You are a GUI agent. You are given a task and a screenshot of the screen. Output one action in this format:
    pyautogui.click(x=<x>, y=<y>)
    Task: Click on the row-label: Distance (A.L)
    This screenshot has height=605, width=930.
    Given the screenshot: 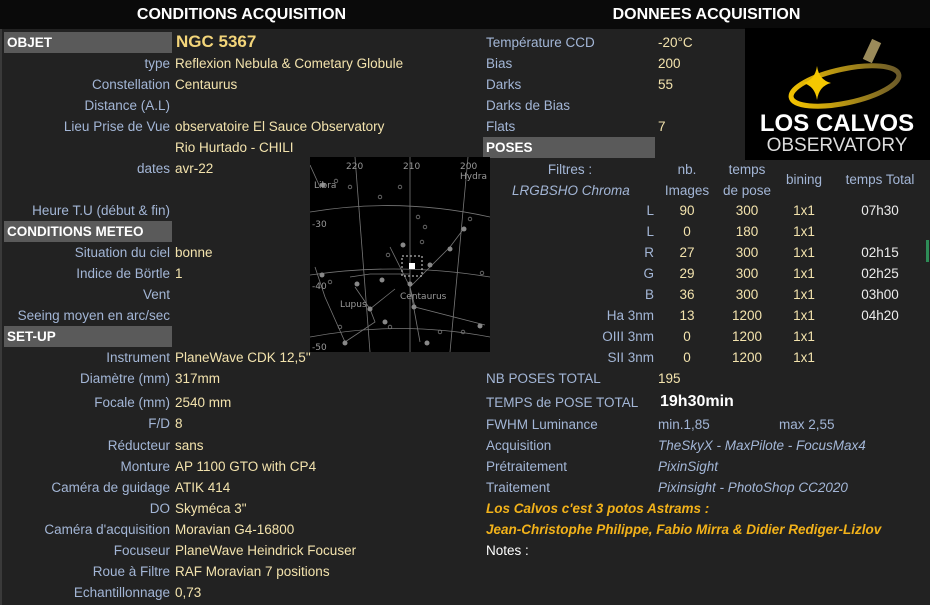 What is the action you would take?
    pyautogui.click(x=127, y=105)
    